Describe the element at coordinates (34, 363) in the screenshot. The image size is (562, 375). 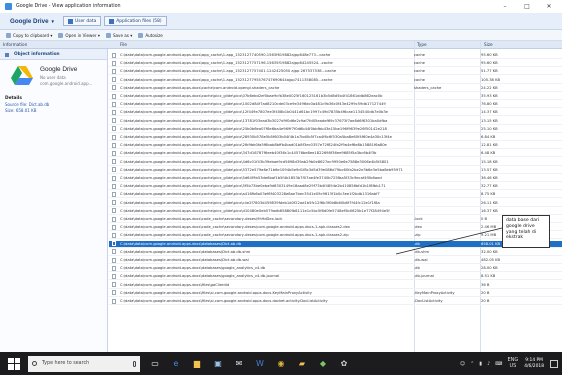
I see `search-icon` at that location.